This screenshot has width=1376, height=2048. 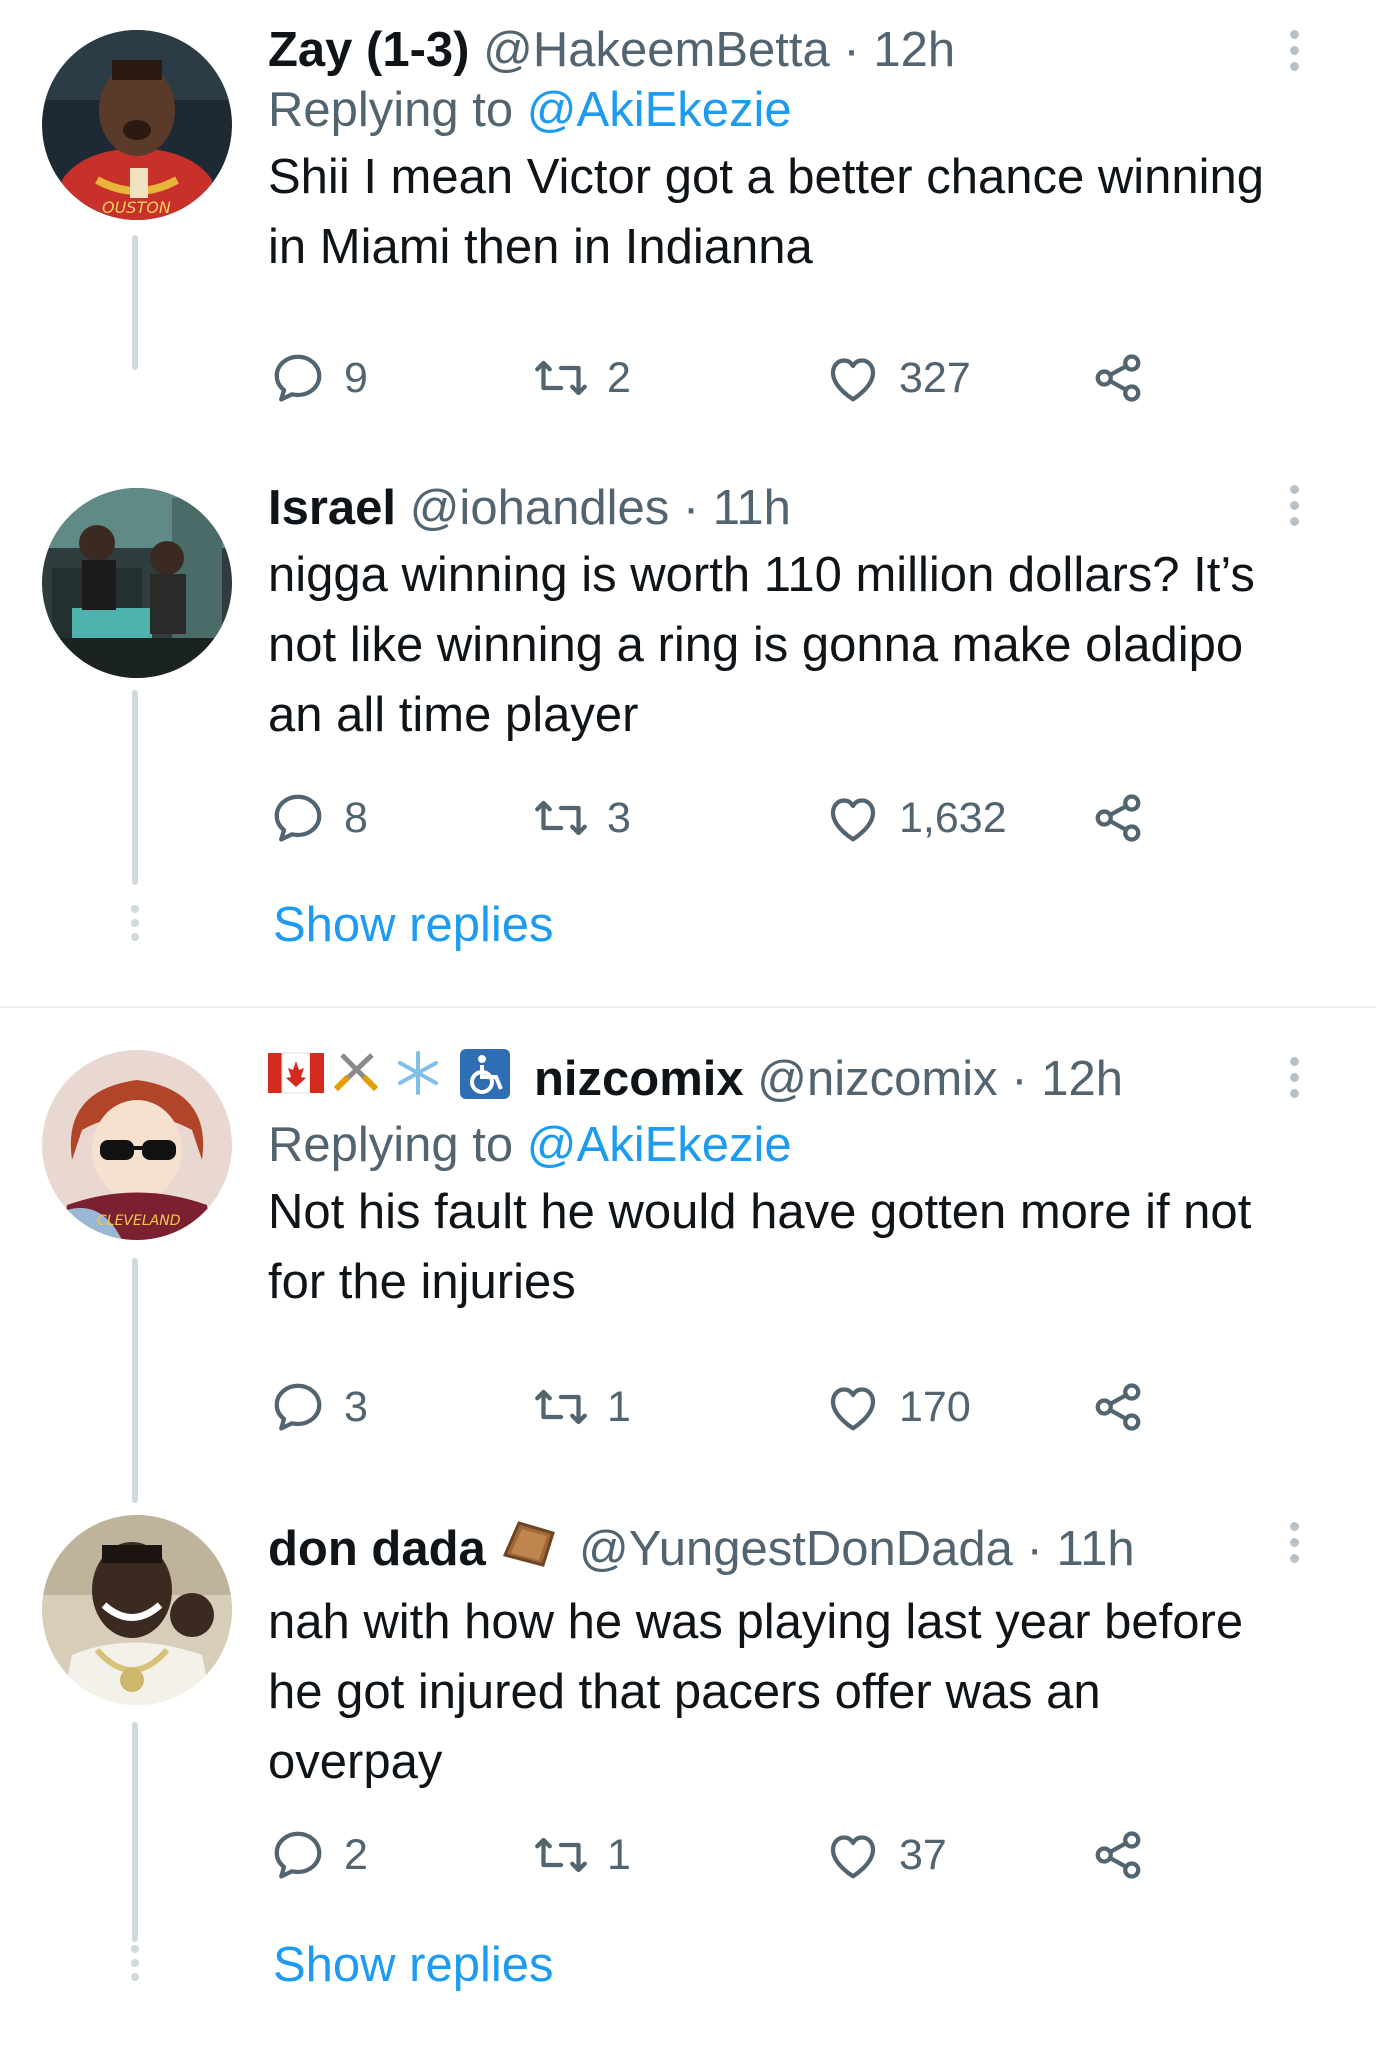 I want to click on coffin-icon, so click(x=529, y=1550).